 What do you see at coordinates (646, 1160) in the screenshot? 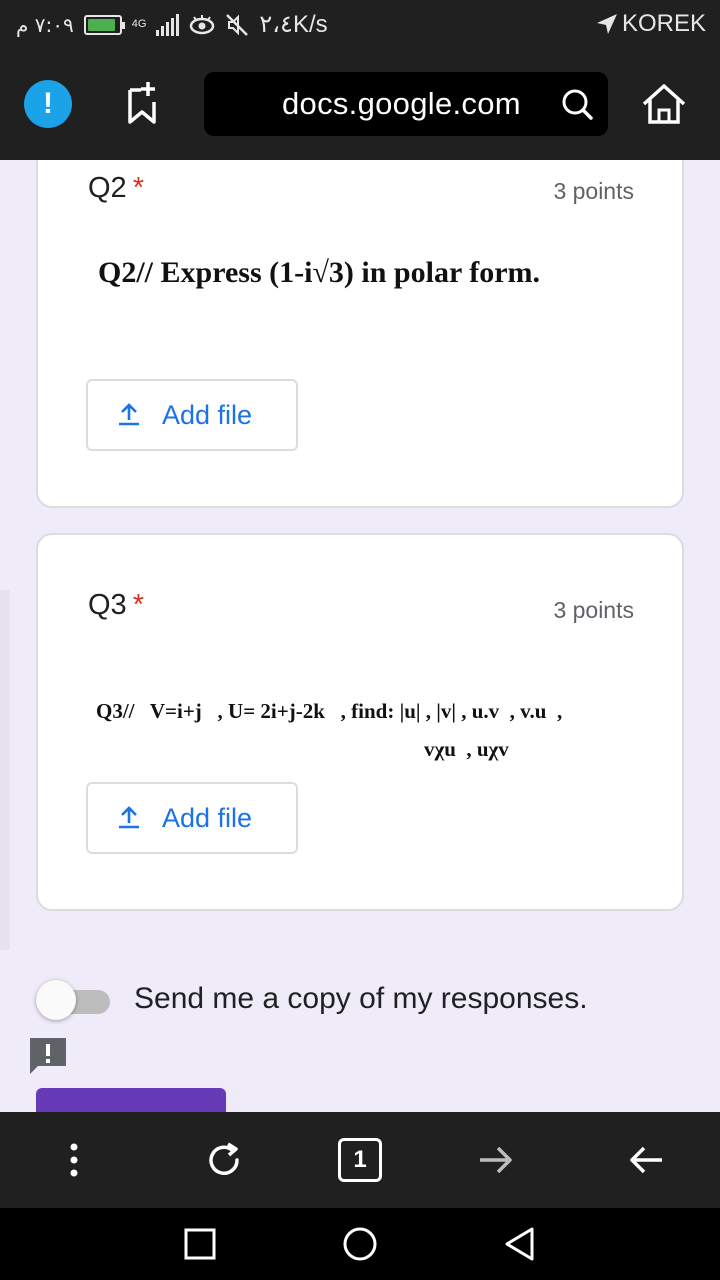
I see `back-icon` at bounding box center [646, 1160].